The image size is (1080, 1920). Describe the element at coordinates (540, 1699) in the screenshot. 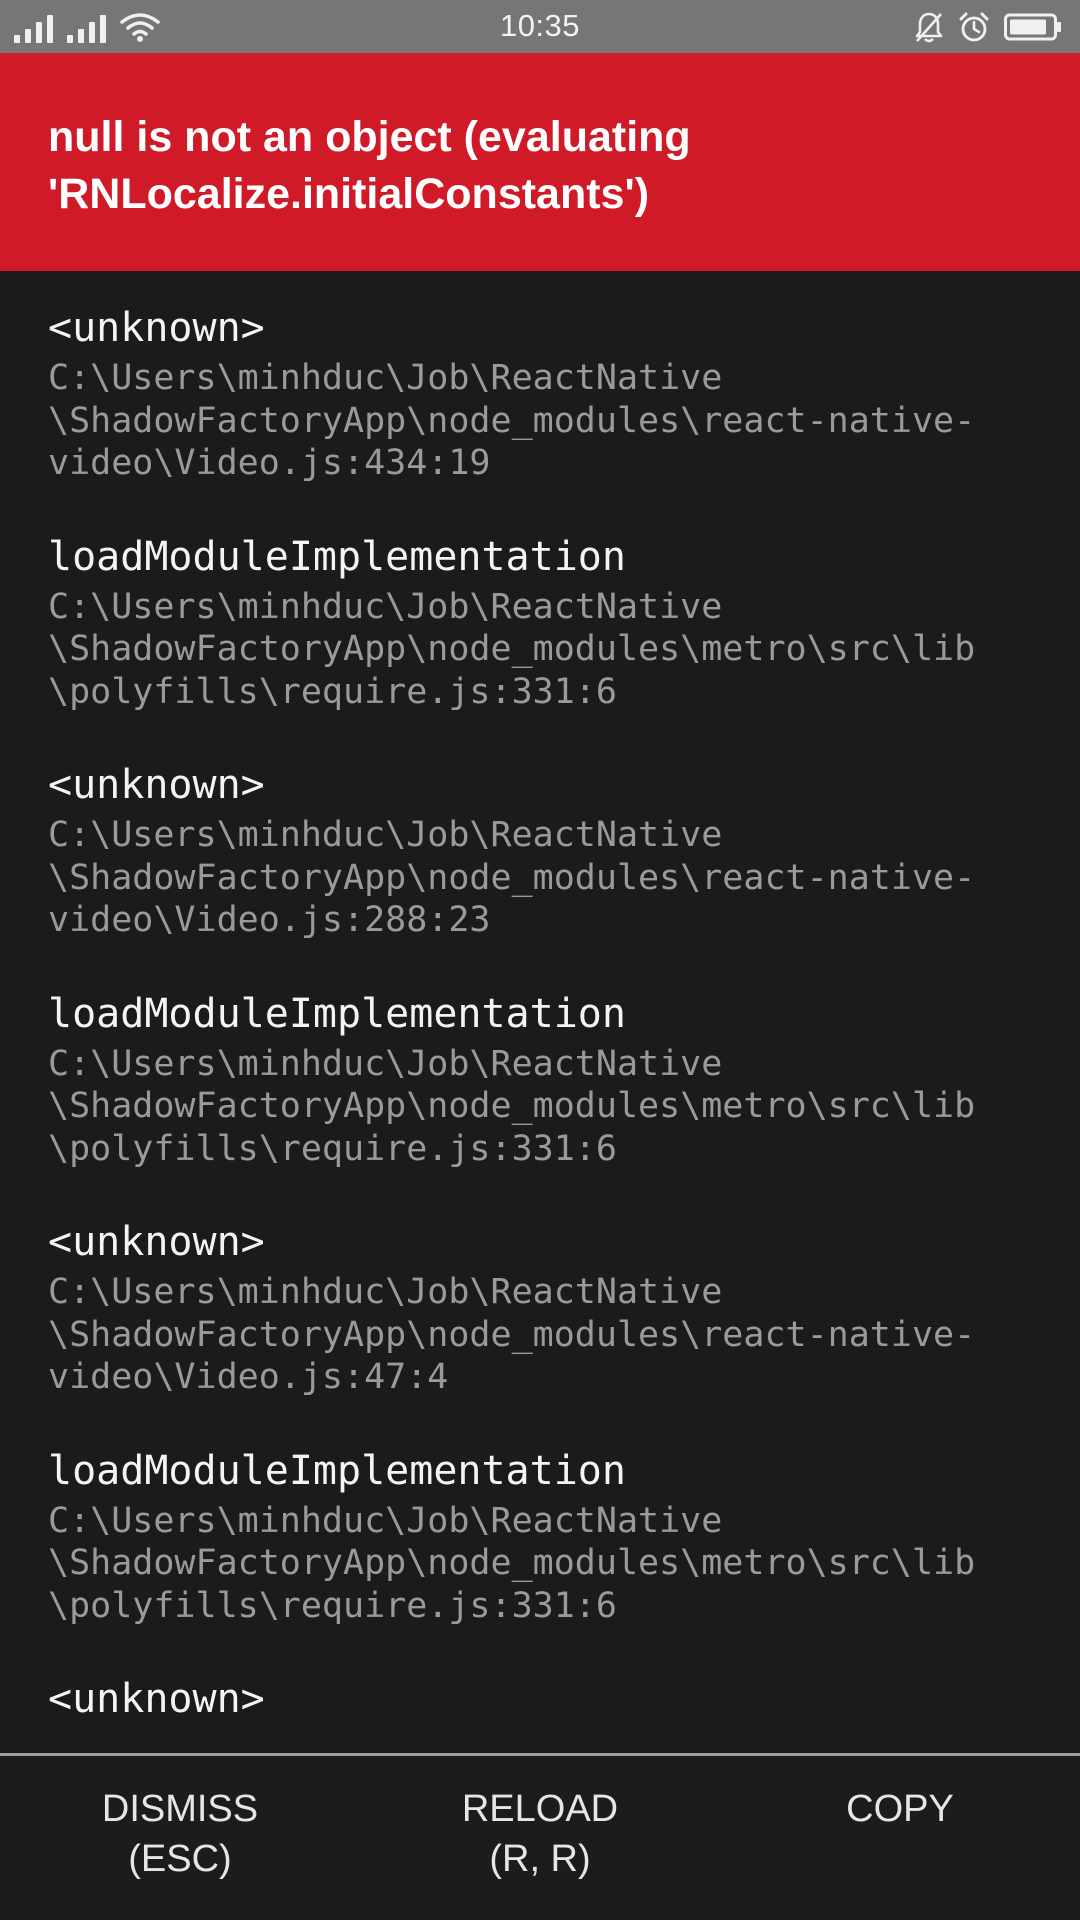

I see `stack-frame: <unknown>` at that location.